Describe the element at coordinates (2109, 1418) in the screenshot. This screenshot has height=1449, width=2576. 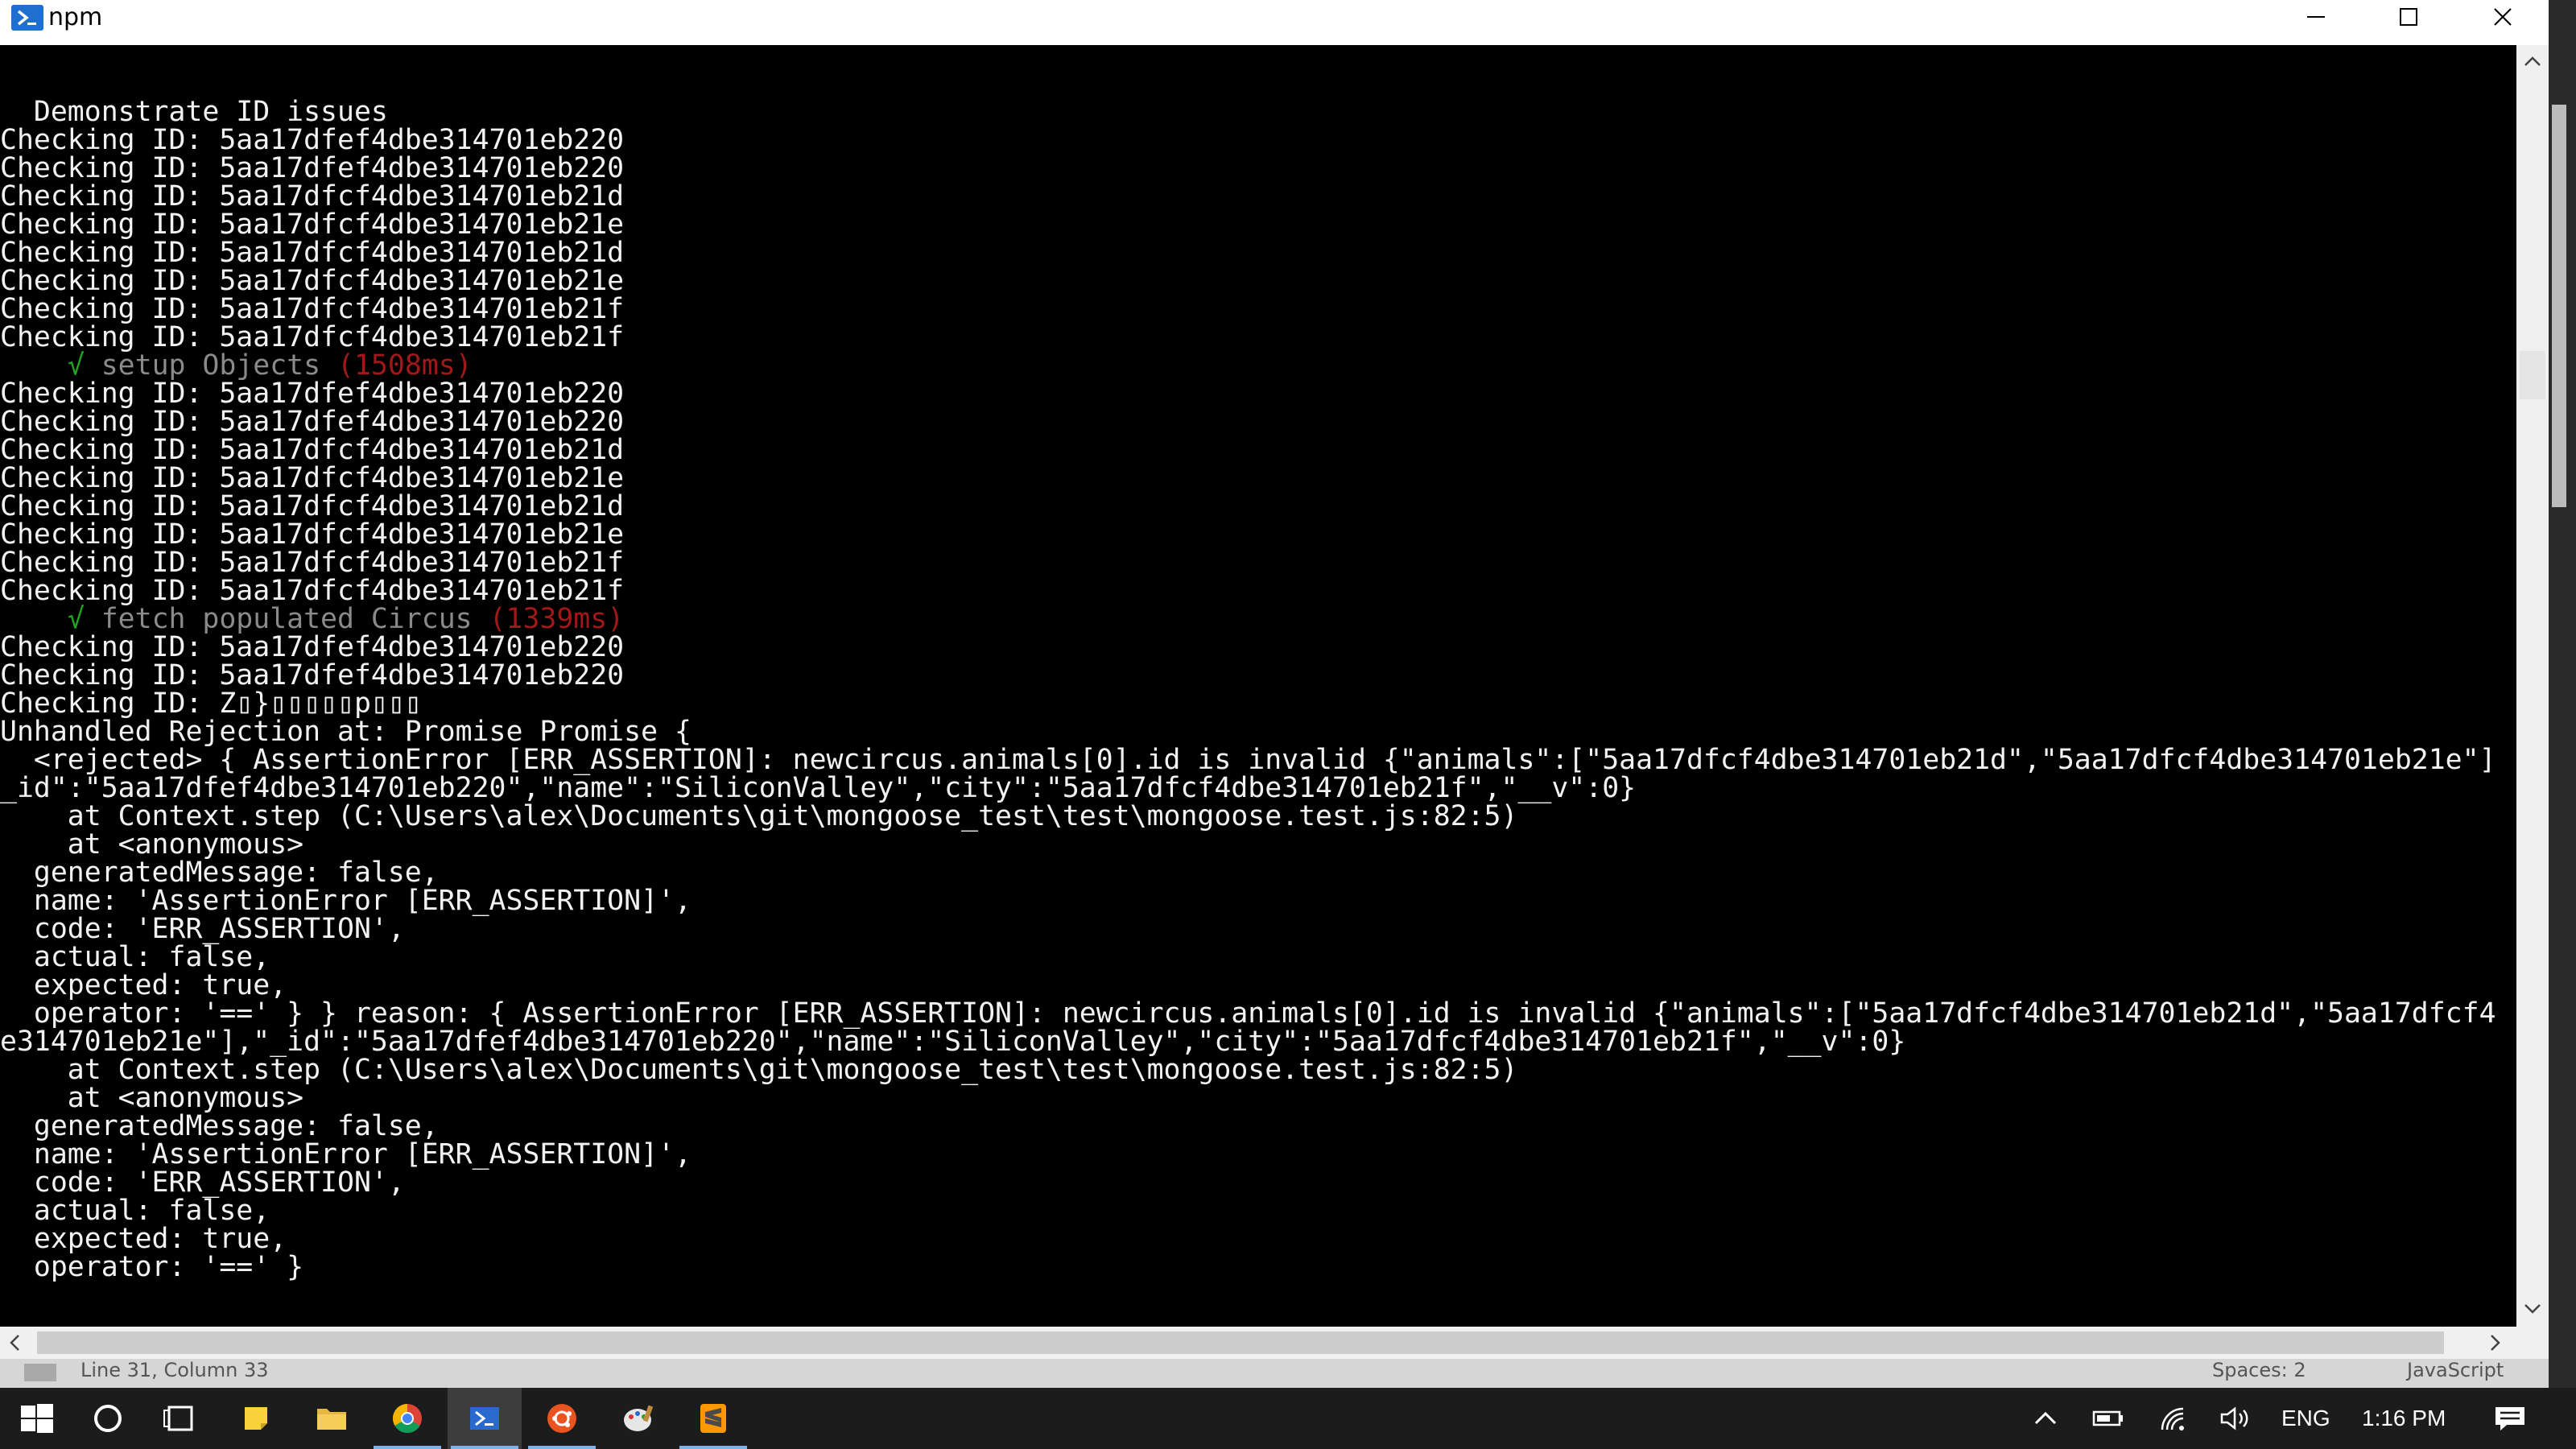
I see `battery-icon` at that location.